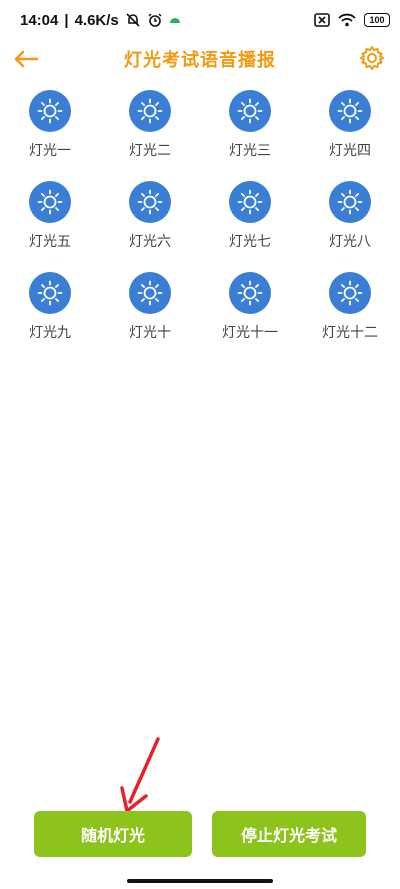 Image resolution: width=400 pixels, height=889 pixels. I want to click on status-left: 14:04 | 4.6K/s, so click(100, 20).